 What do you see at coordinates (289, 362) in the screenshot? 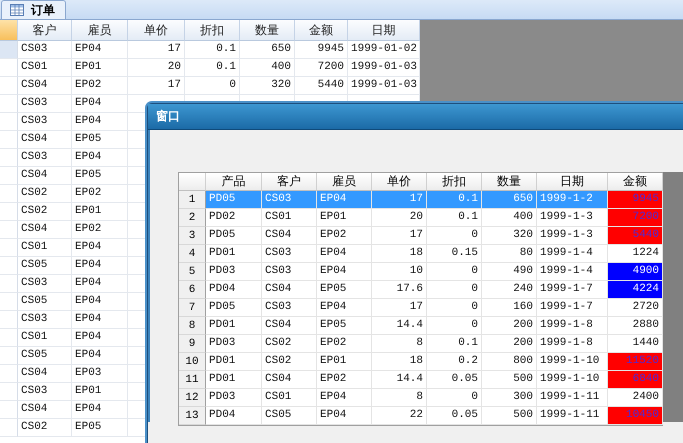
I see `table-cell: CS02` at bounding box center [289, 362].